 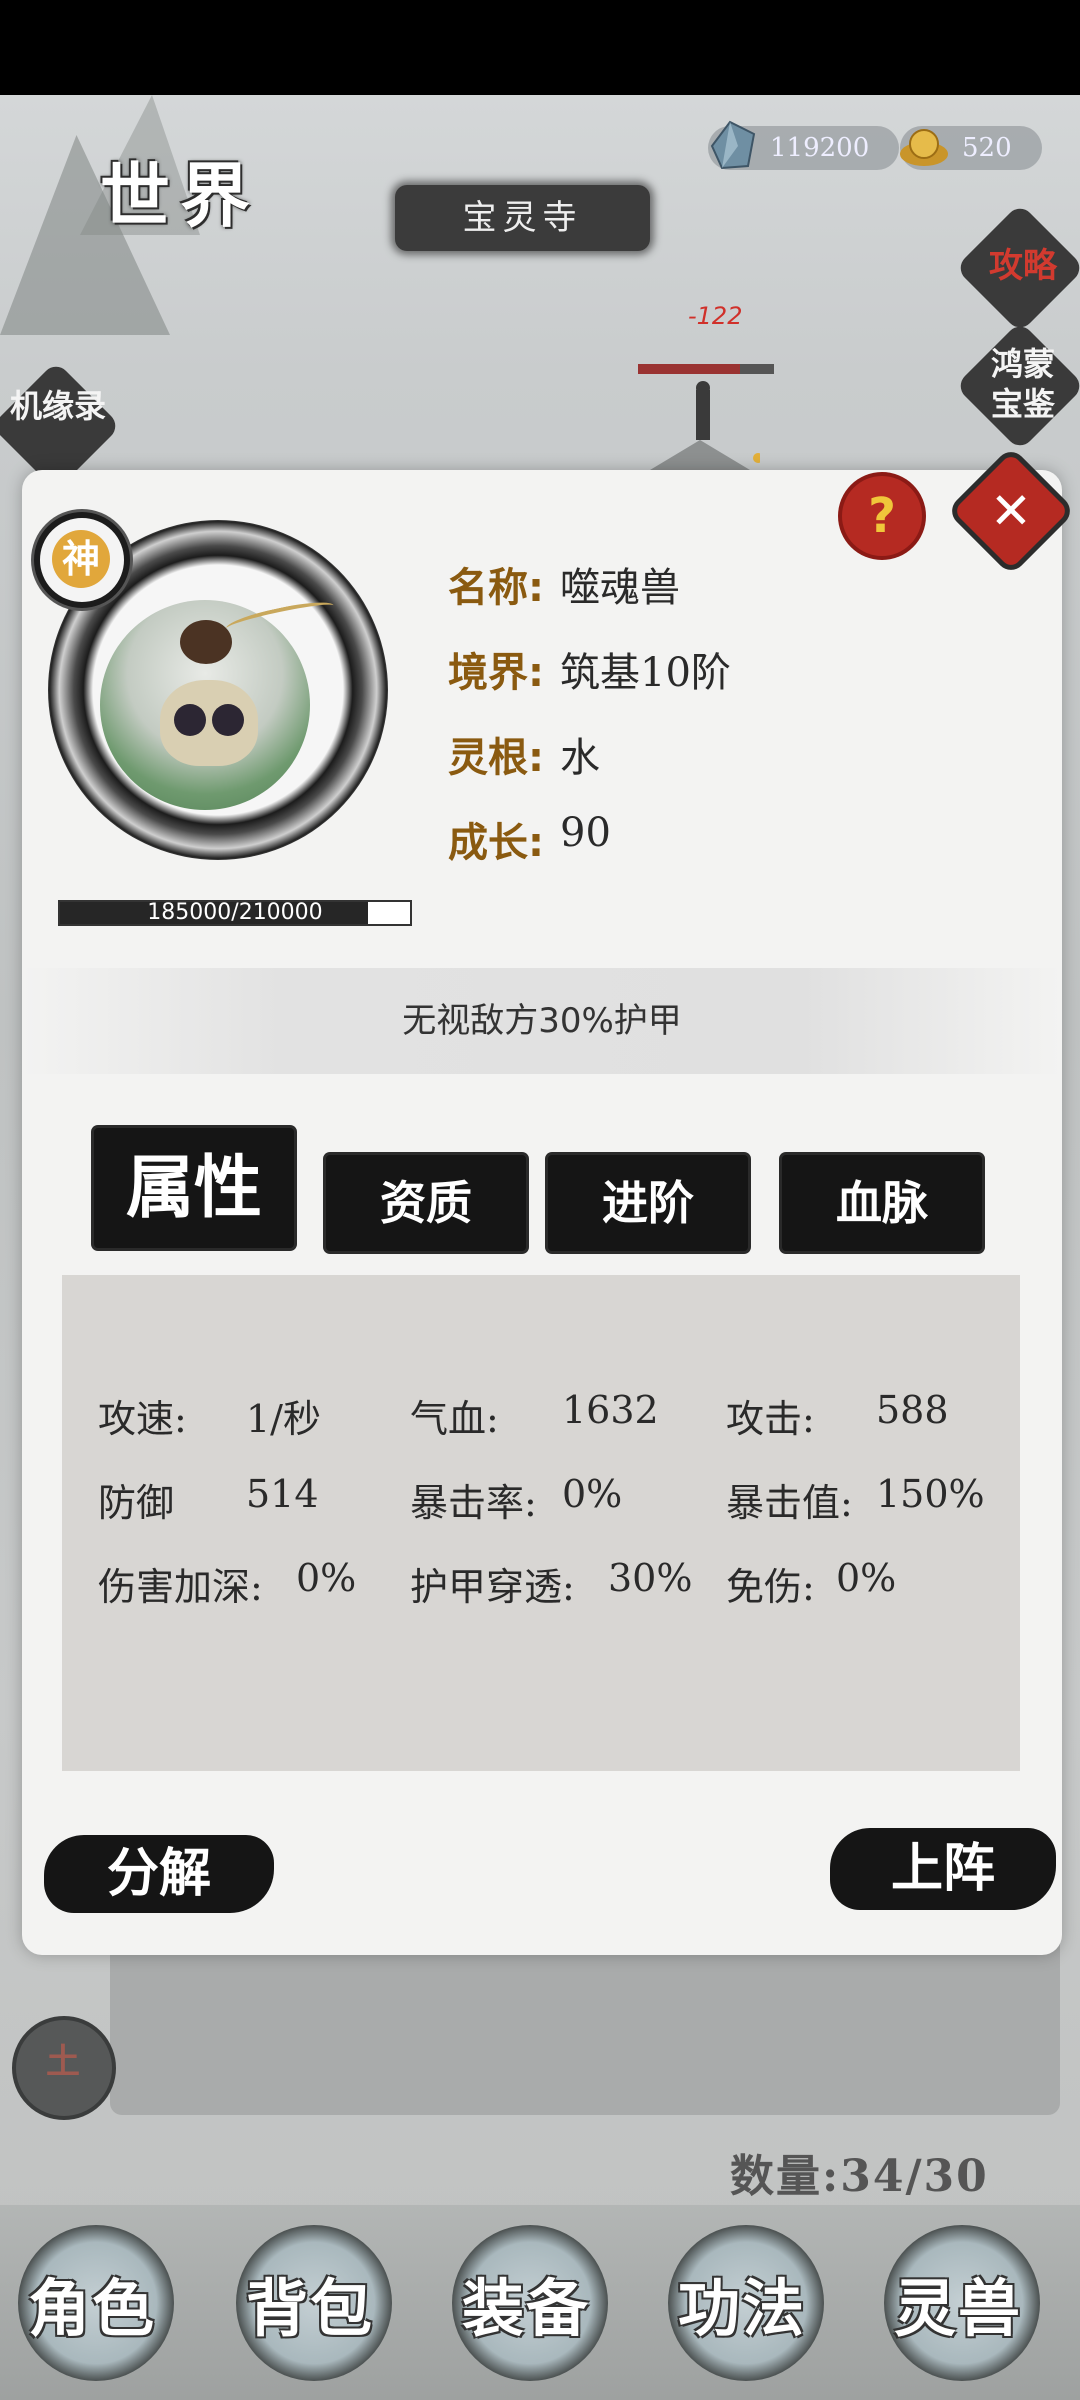 What do you see at coordinates (282, 1494) in the screenshot?
I see `stat-value-defense: 514` at bounding box center [282, 1494].